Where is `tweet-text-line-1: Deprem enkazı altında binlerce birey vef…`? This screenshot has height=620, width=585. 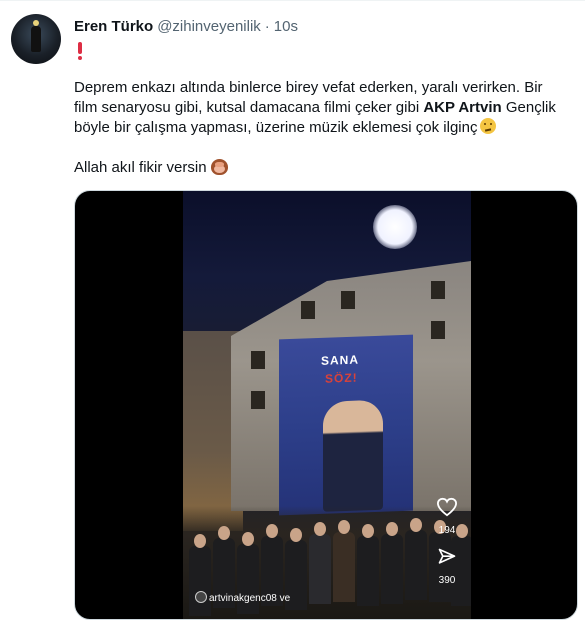
tweet-text-line-1: Deprem enkazı altında binlerce birey vef… is located at coordinates (308, 87).